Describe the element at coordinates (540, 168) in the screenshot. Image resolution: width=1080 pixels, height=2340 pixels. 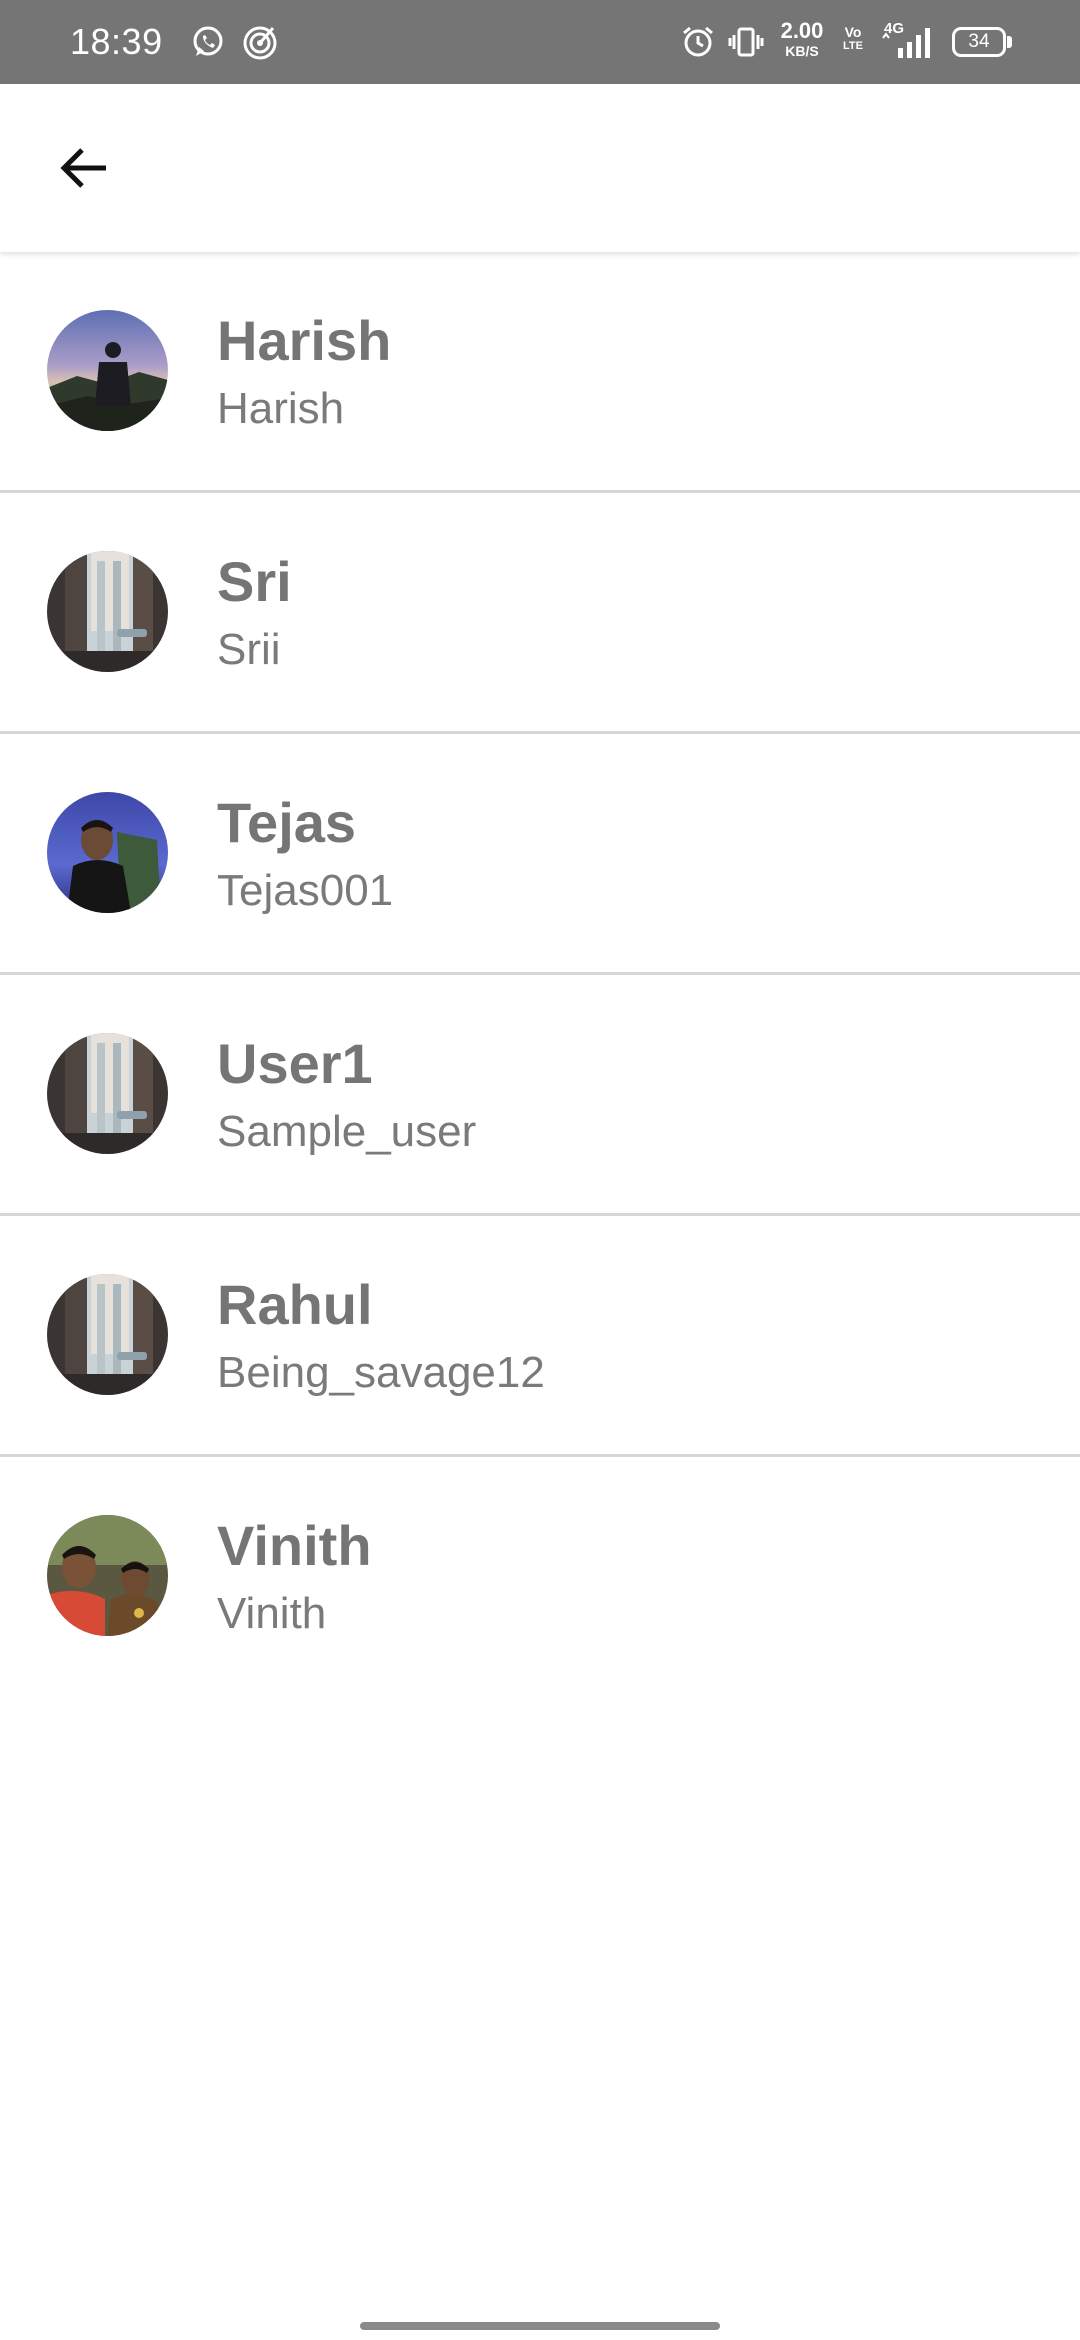
I see `app-bar` at that location.